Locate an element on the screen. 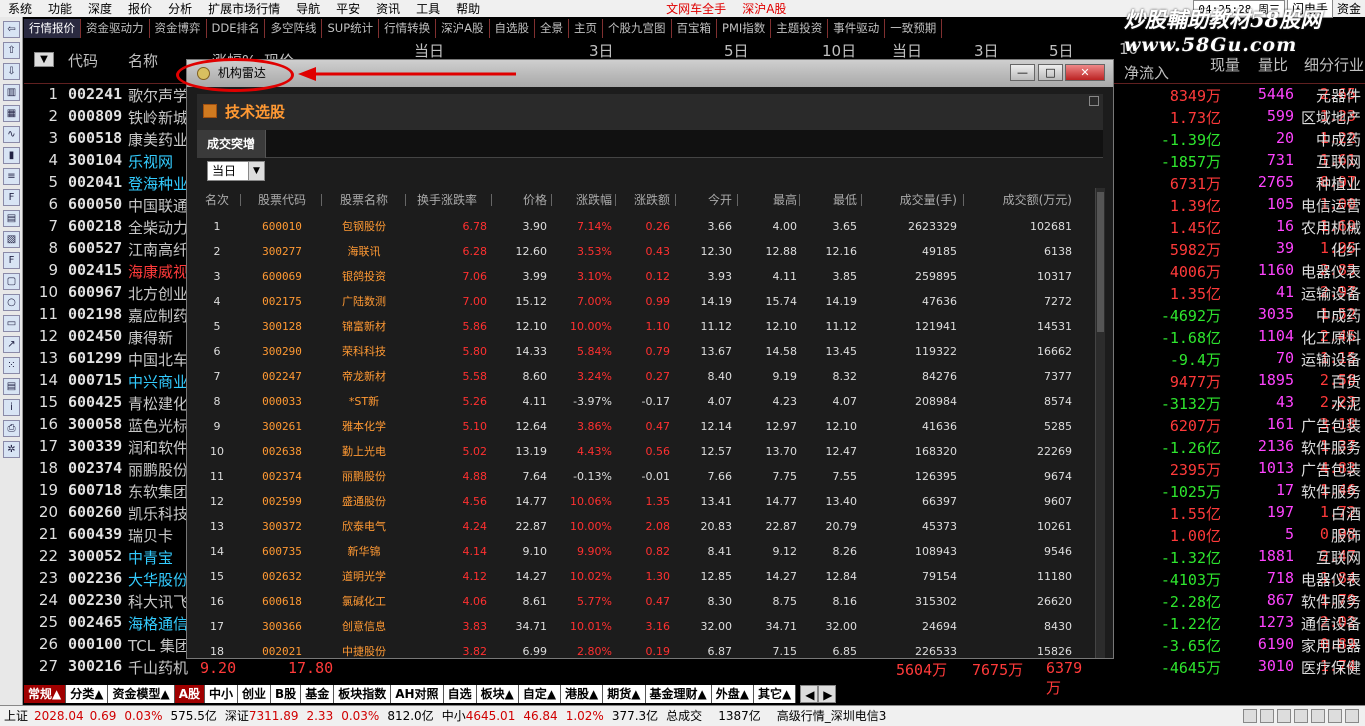 This screenshot has width=1365, height=726. col-price: 价格 is located at coordinates (519, 200).